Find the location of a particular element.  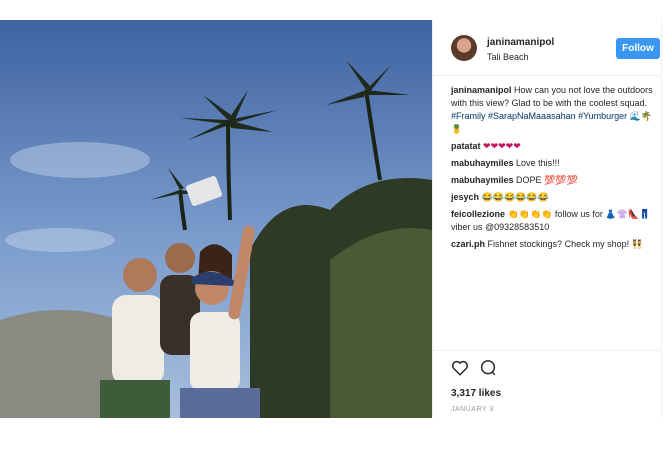

hashtag: #Yumburger is located at coordinates (602, 116).